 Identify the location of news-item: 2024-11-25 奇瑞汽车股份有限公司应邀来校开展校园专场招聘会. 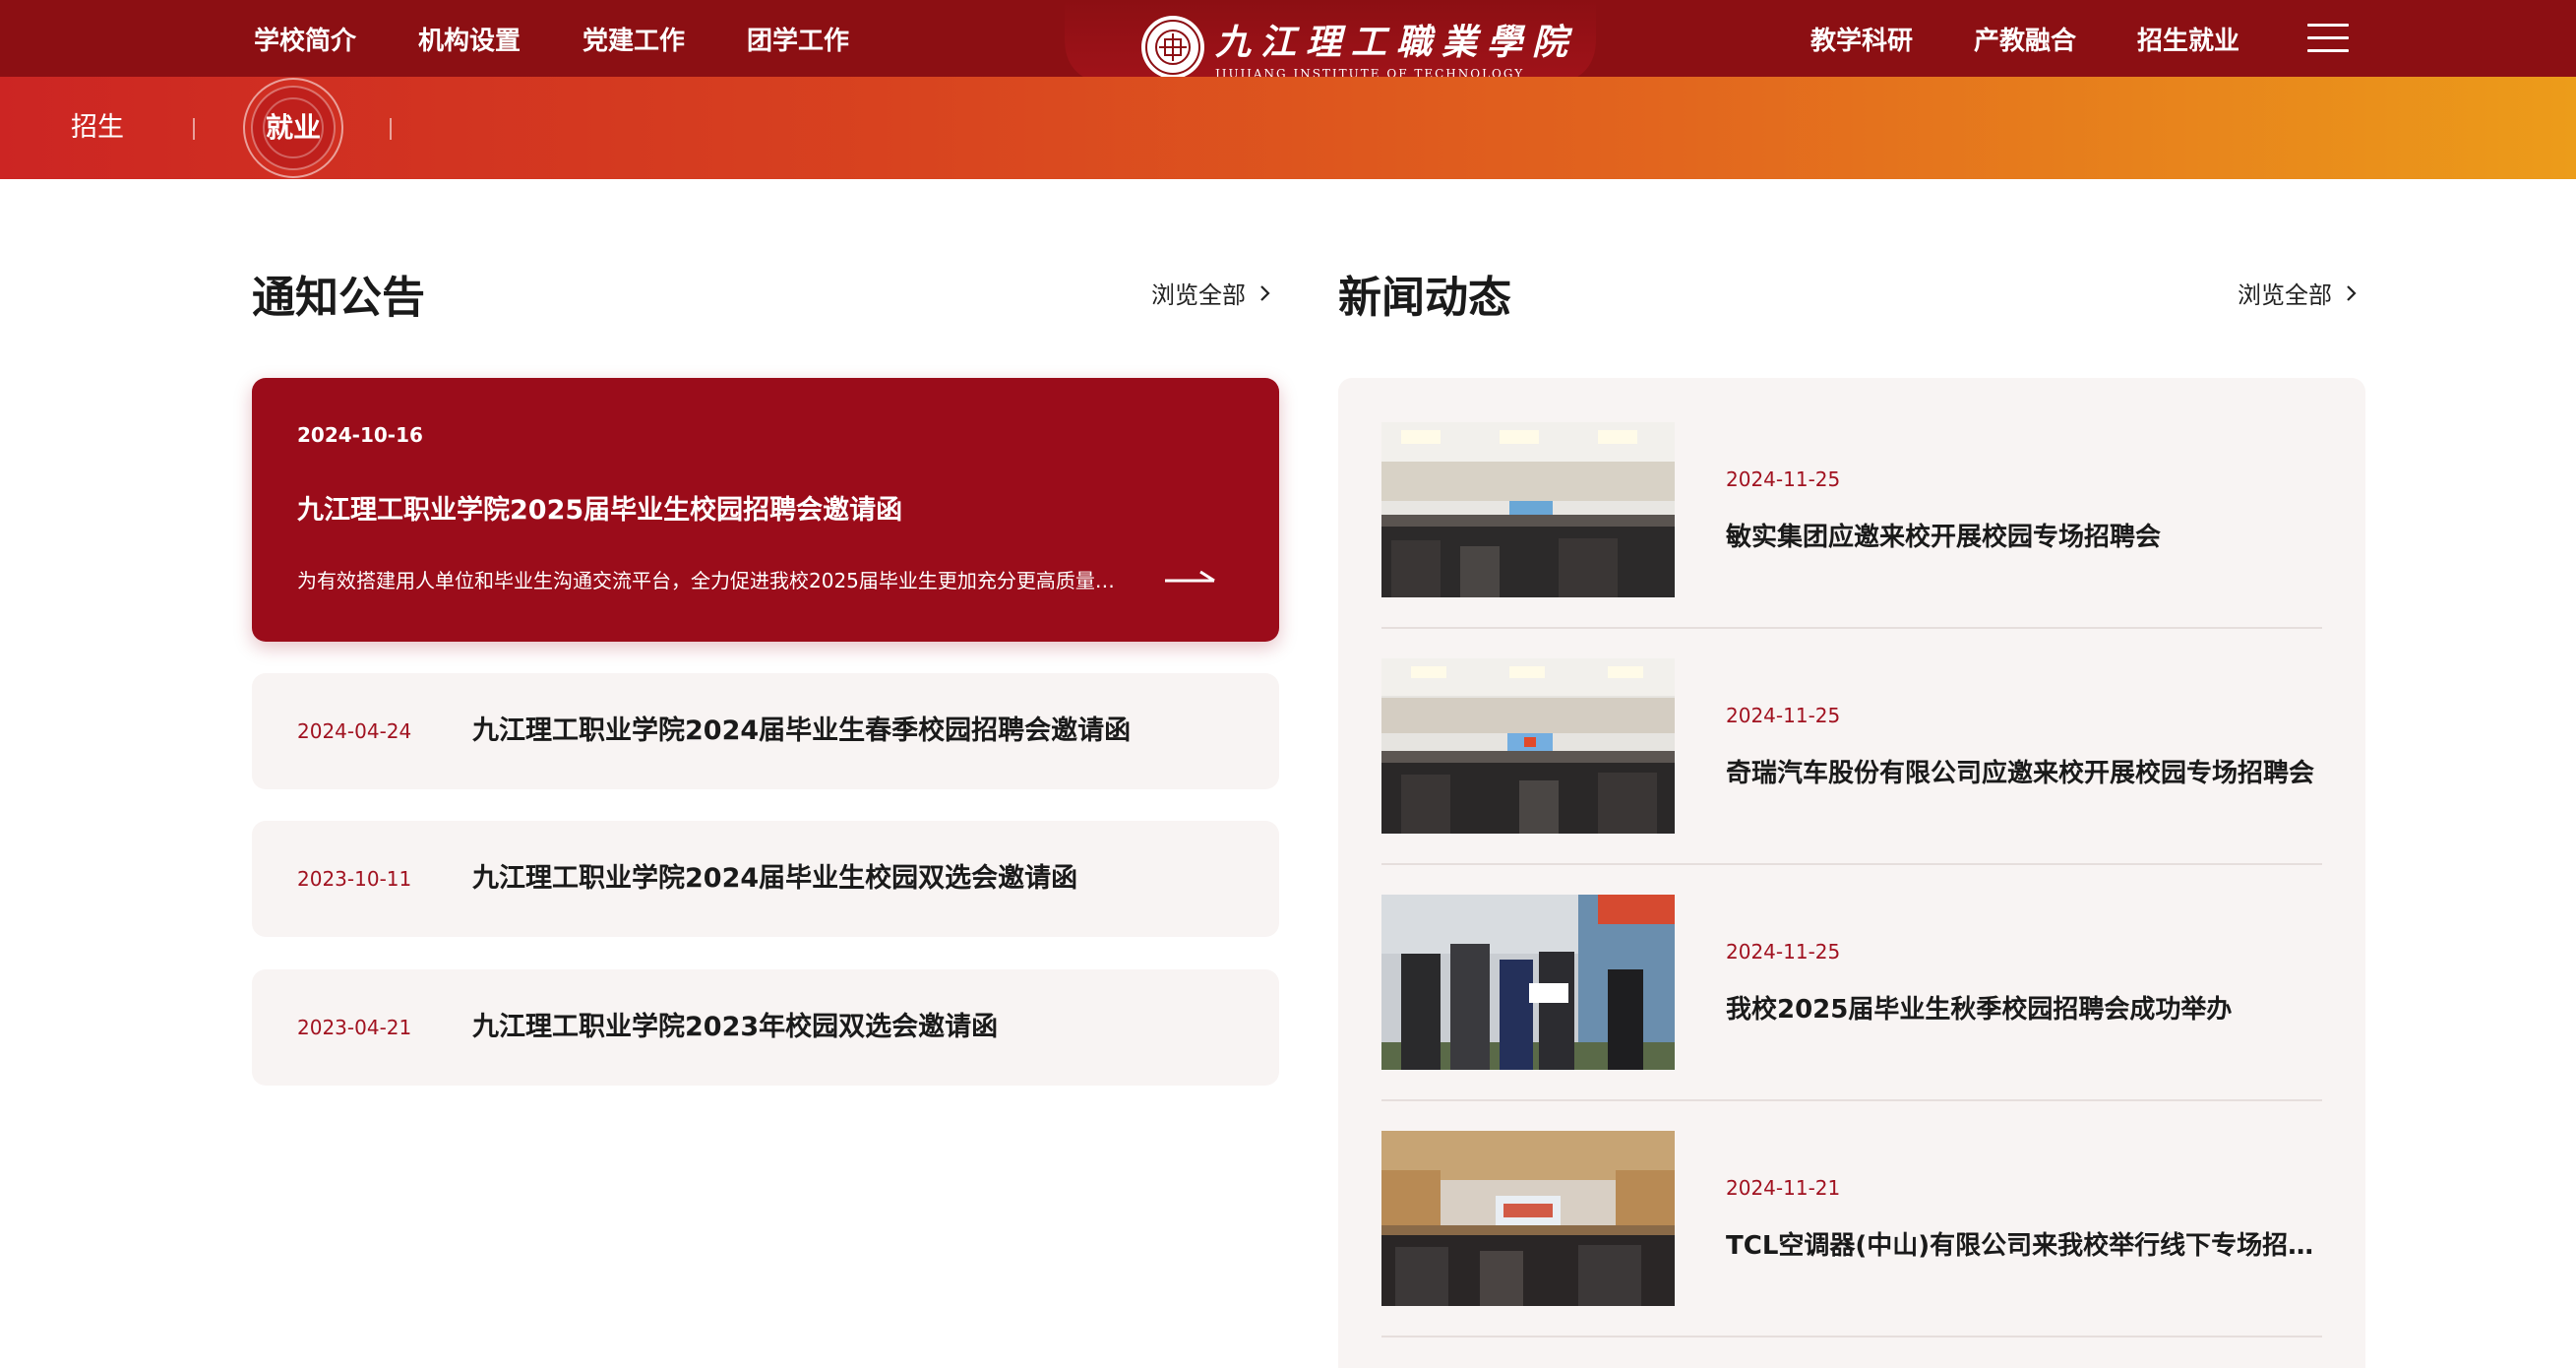
(1851, 776).